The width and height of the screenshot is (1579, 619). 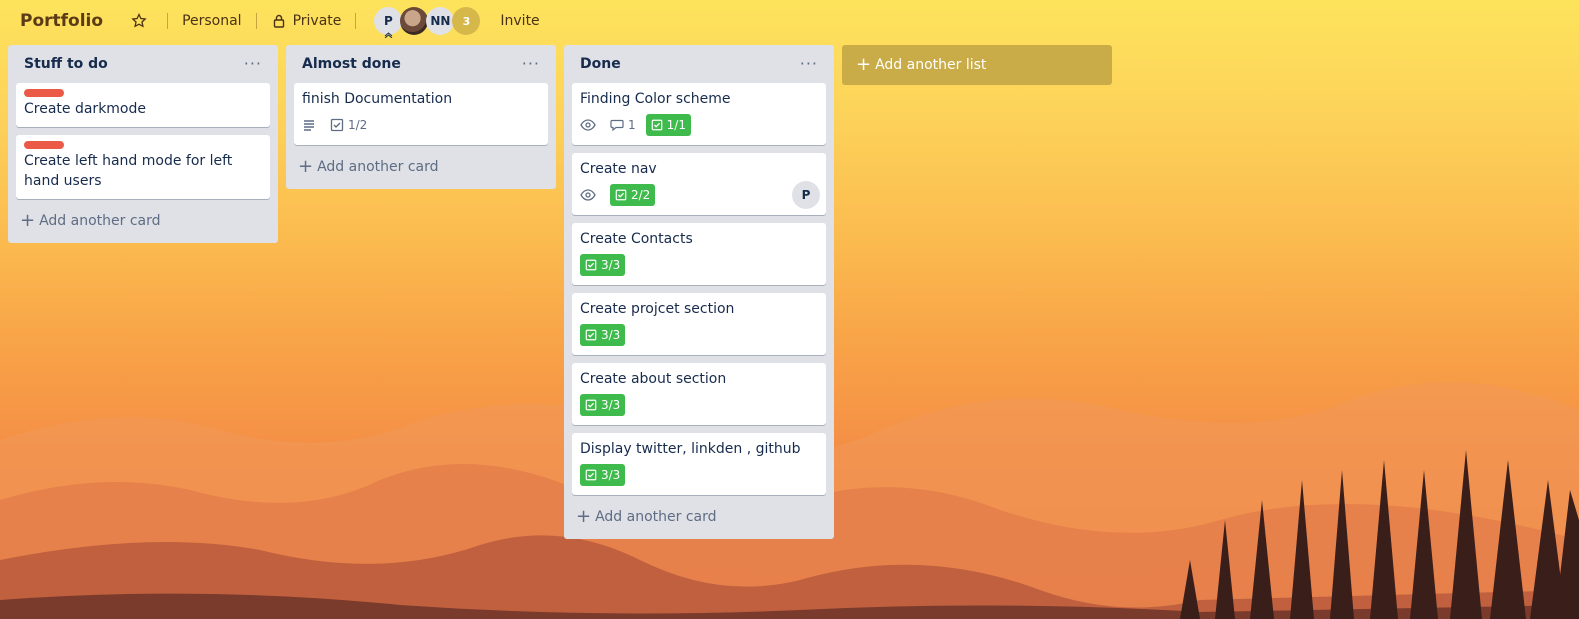 I want to click on list-title: Almost done, so click(x=351, y=64).